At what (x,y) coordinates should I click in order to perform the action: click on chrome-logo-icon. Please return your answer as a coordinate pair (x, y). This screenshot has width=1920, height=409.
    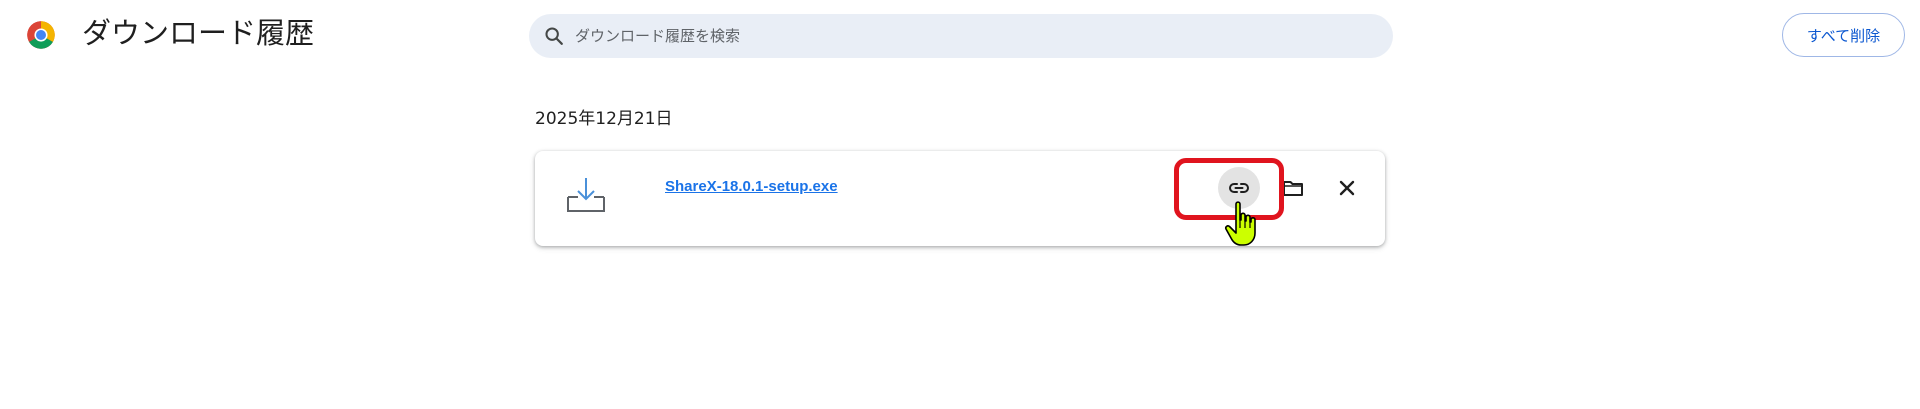
    Looking at the image, I should click on (41, 35).